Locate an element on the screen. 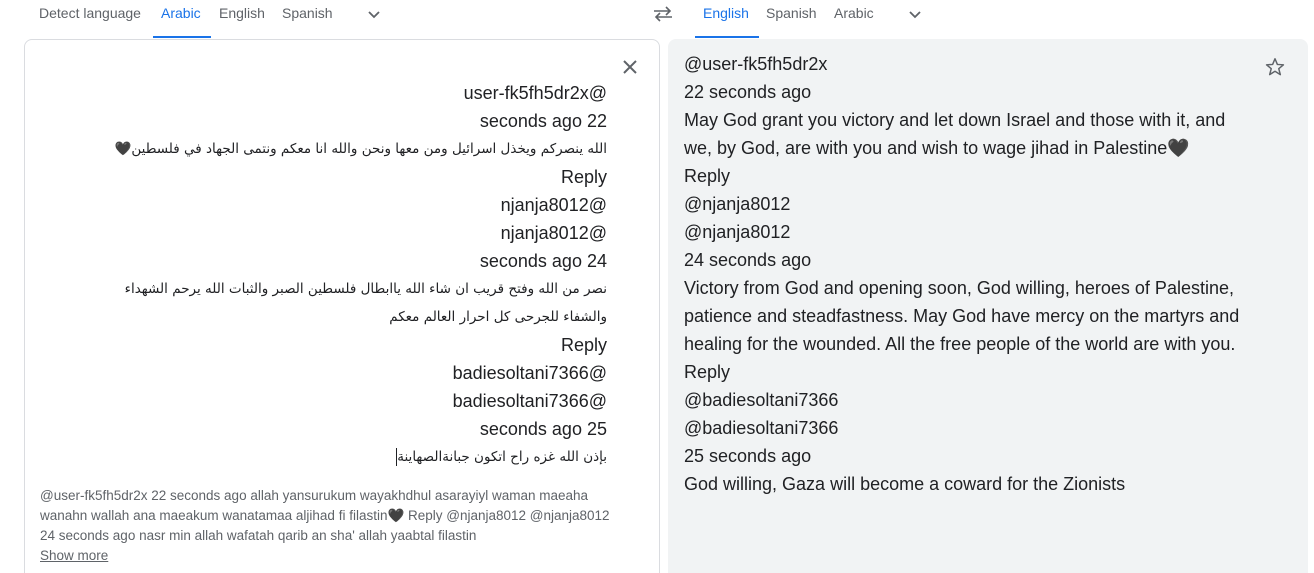 This screenshot has height=573, width=1314. source-line: 25 seconds ago is located at coordinates (543, 429).